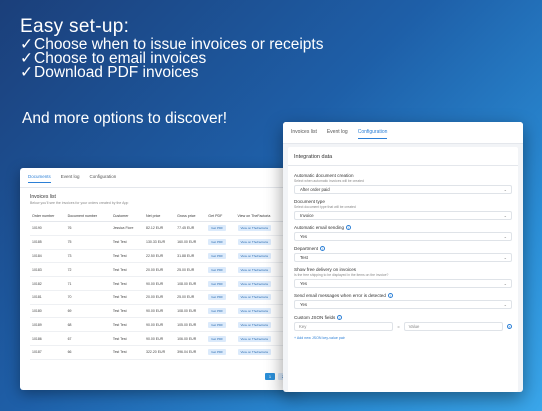 The height and width of the screenshot is (411, 542). I want to click on table-cell: 10190, so click(48, 228).